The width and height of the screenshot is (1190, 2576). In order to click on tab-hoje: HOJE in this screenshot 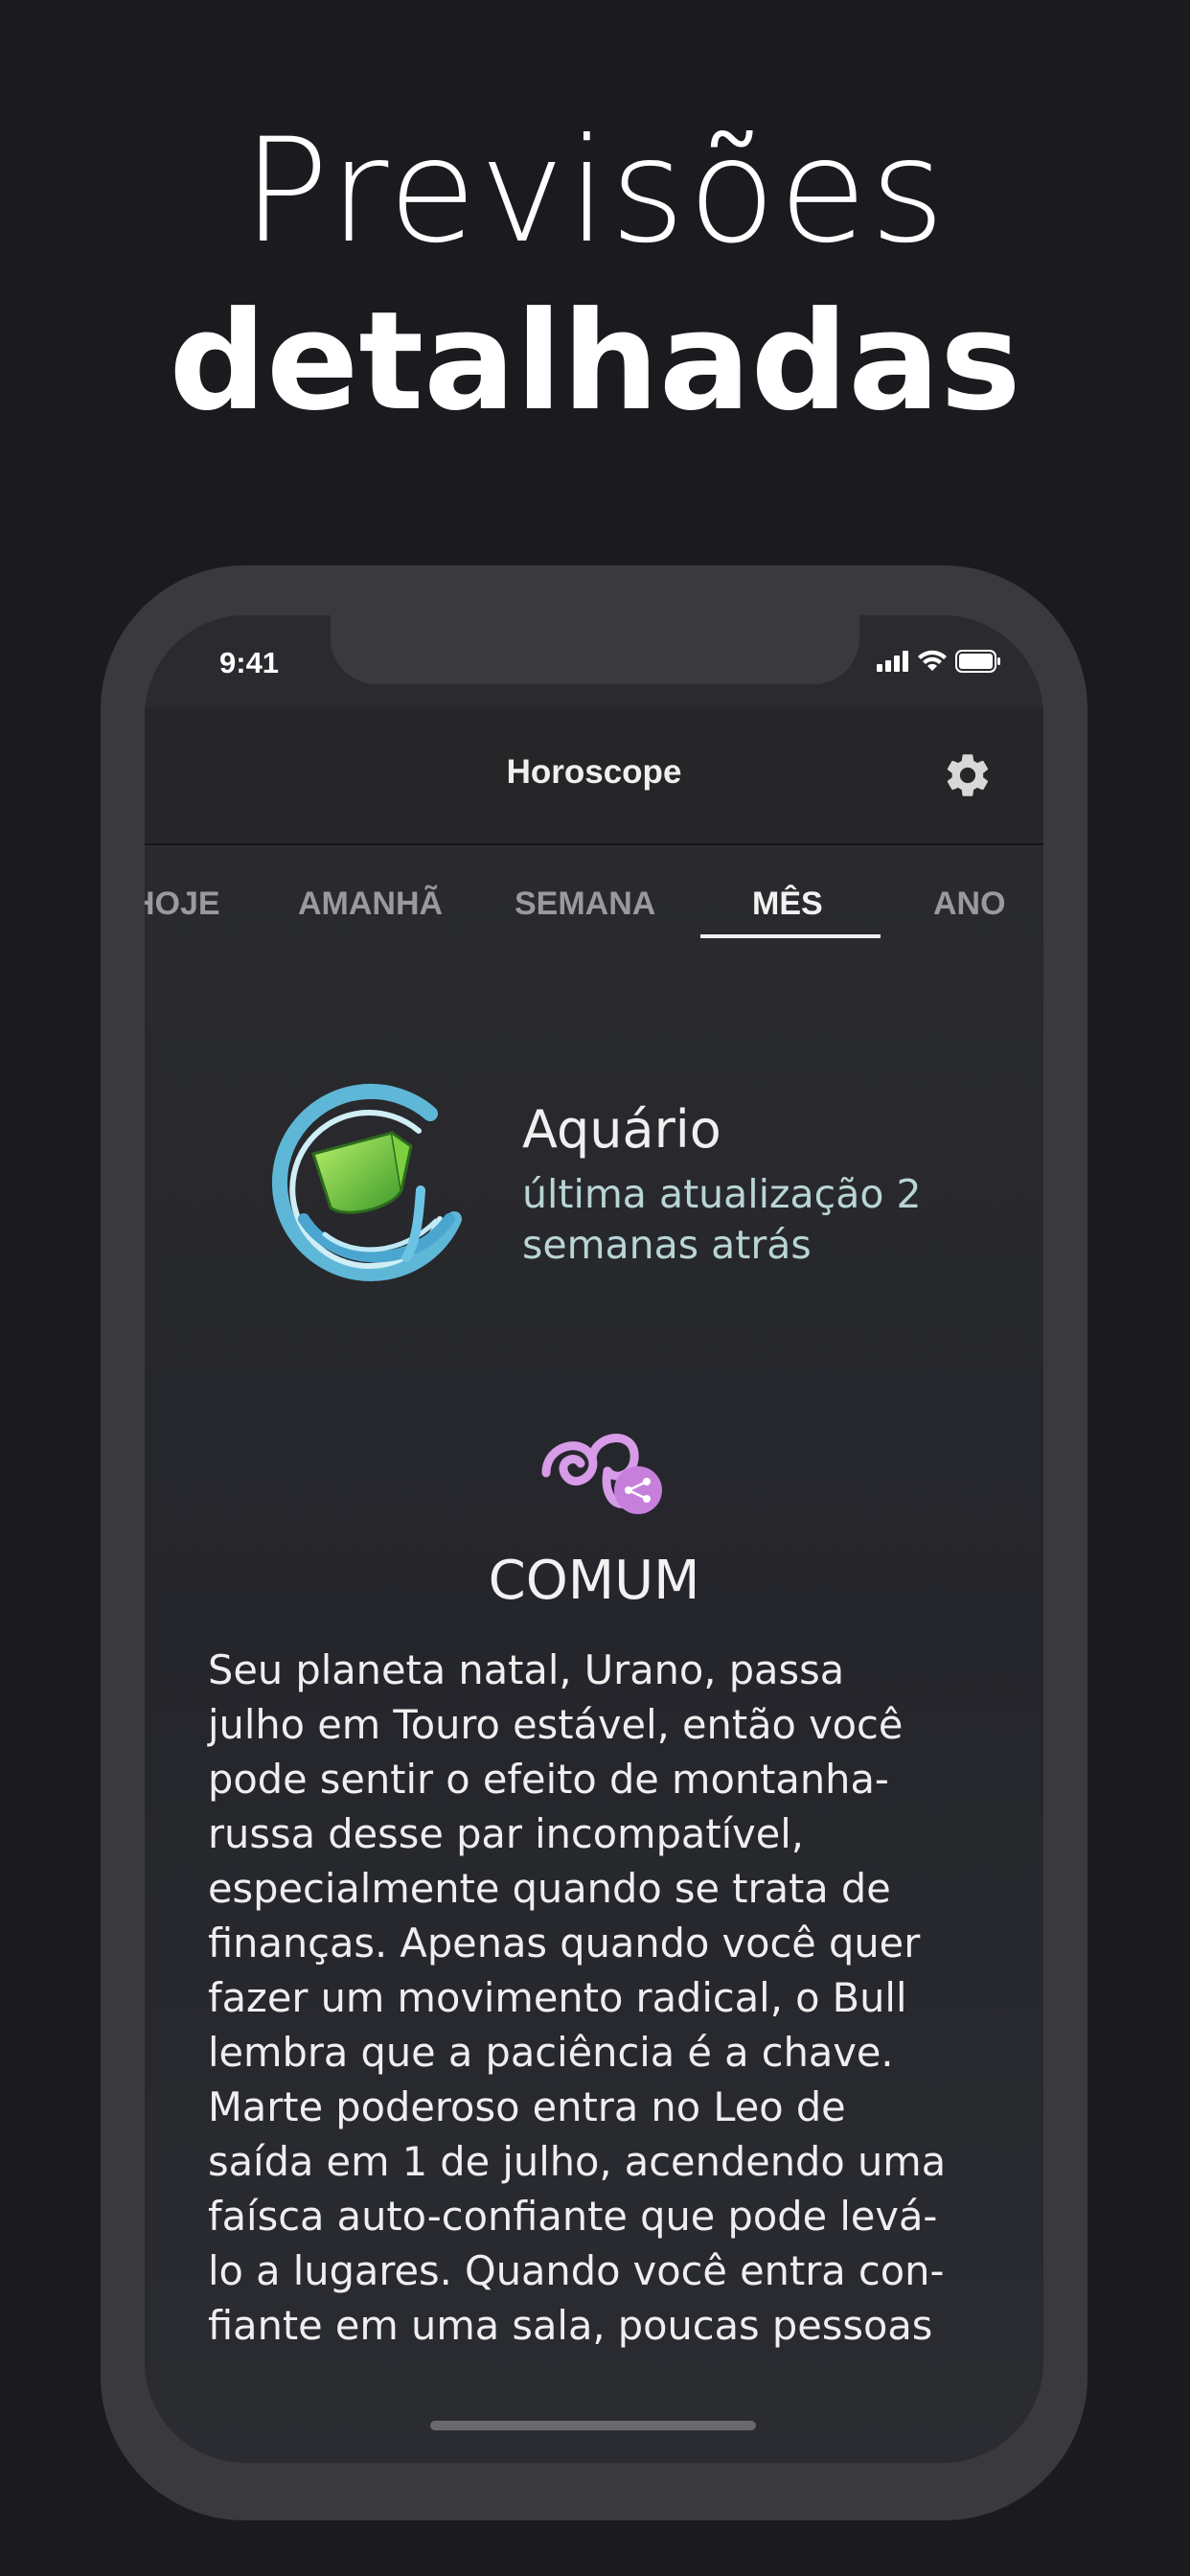, I will do `click(183, 904)`.